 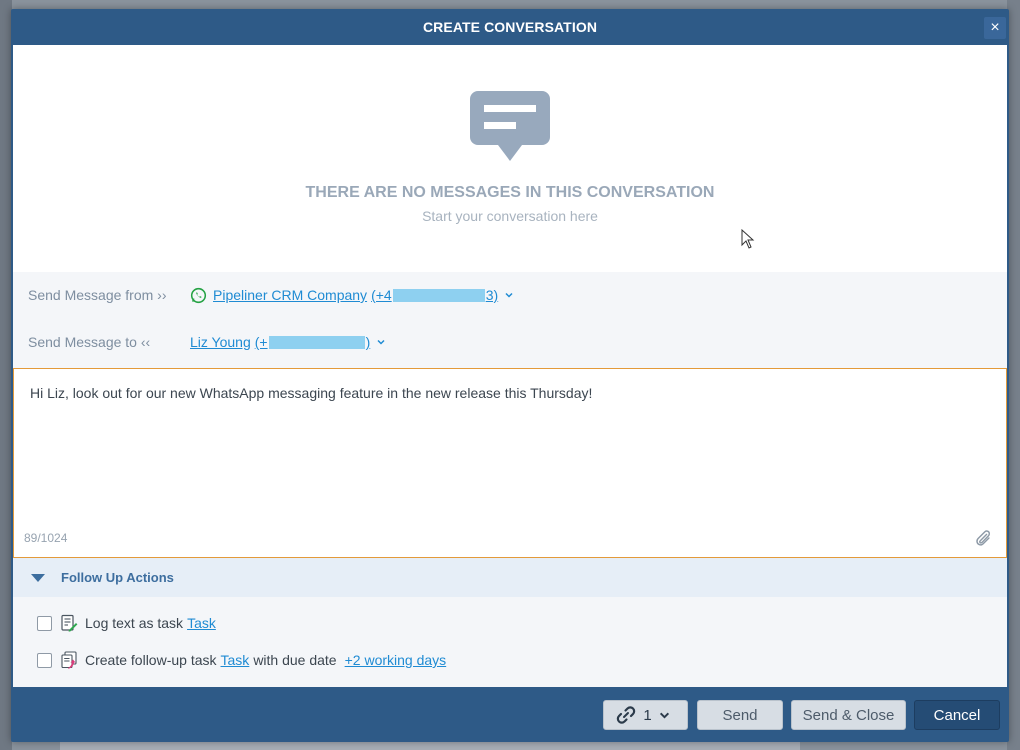 I want to click on character-counter: 89/1024, so click(x=46, y=538).